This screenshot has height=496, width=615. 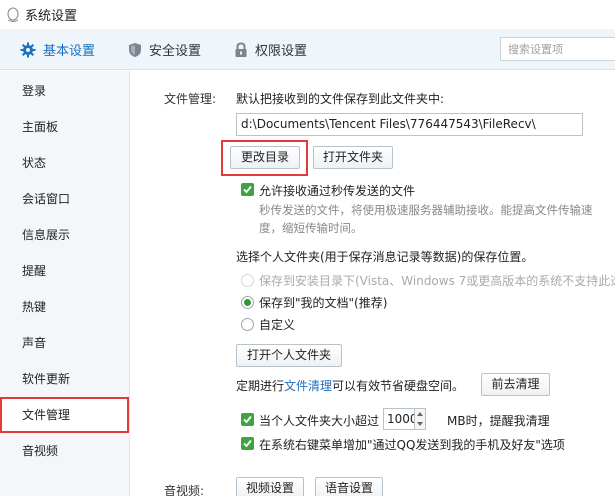 What do you see at coordinates (398, 386) in the screenshot?
I see `cleanup-text-after: 可以有效节省硬盘空间。` at bounding box center [398, 386].